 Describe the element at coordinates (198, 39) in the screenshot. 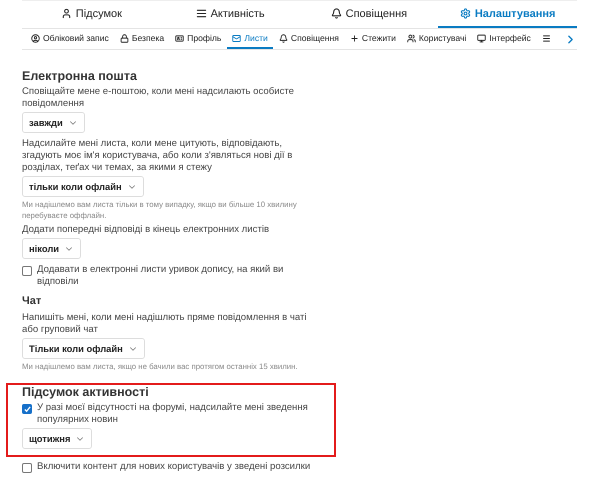

I see `settings-tab: Профіль` at that location.